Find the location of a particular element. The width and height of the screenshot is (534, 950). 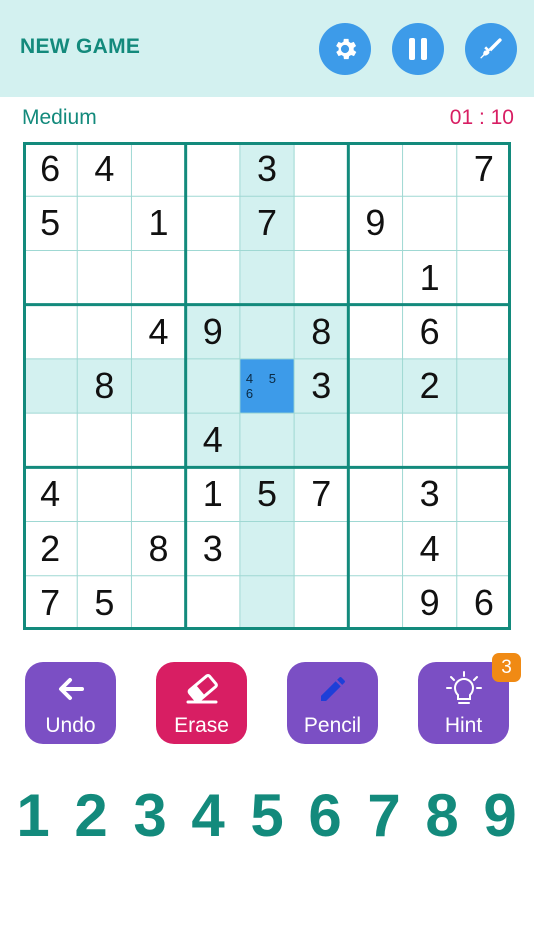

cell-value: 4 is located at coordinates (50, 494).